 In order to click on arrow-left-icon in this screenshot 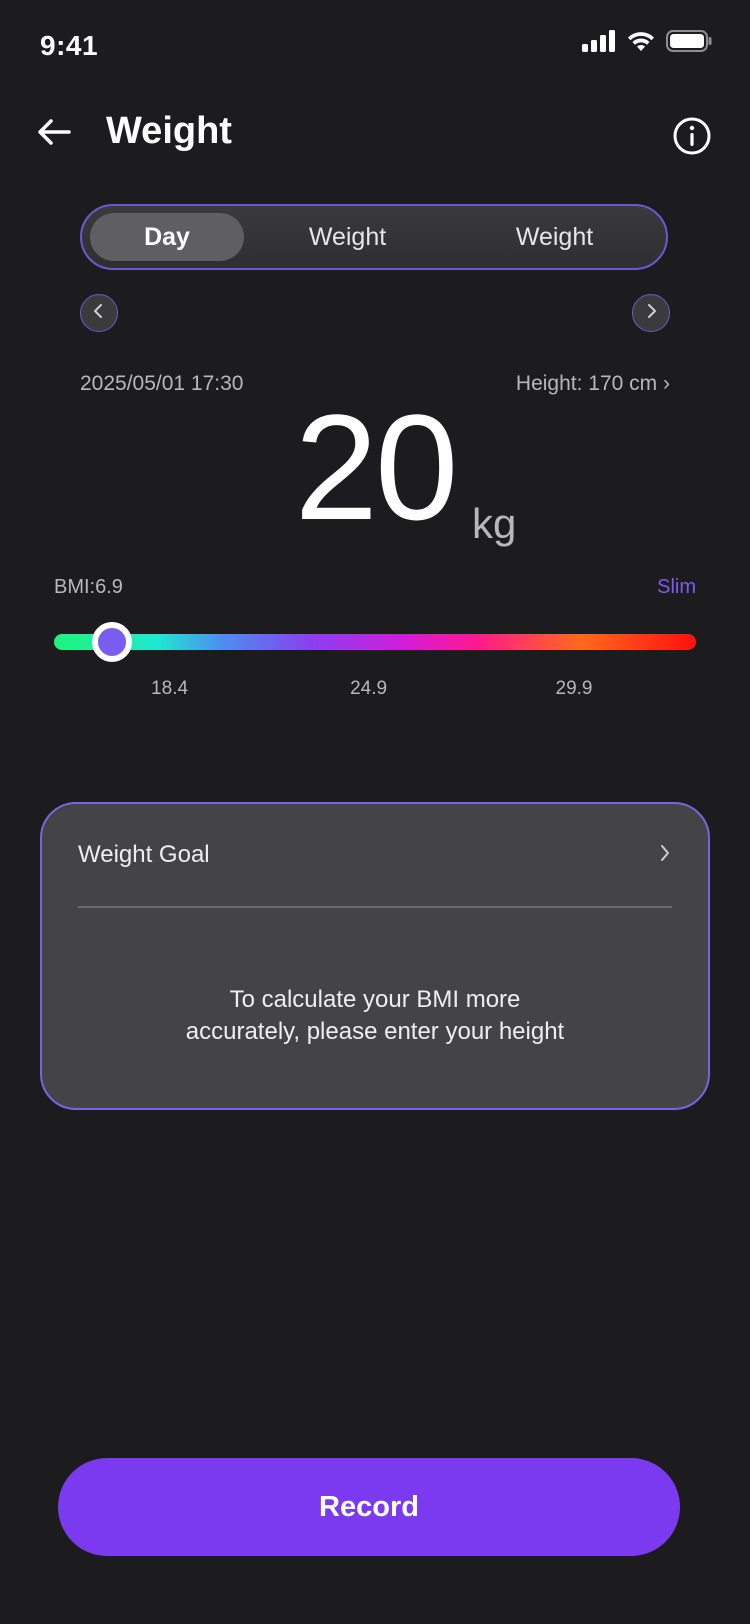, I will do `click(54, 134)`.